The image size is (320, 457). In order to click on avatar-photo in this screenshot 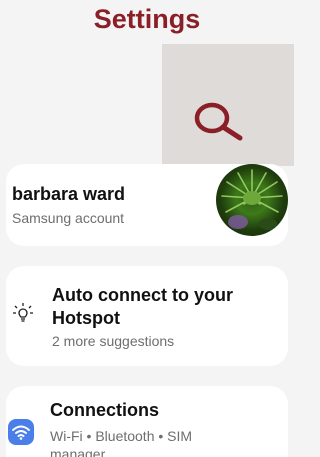, I will do `click(252, 199)`.